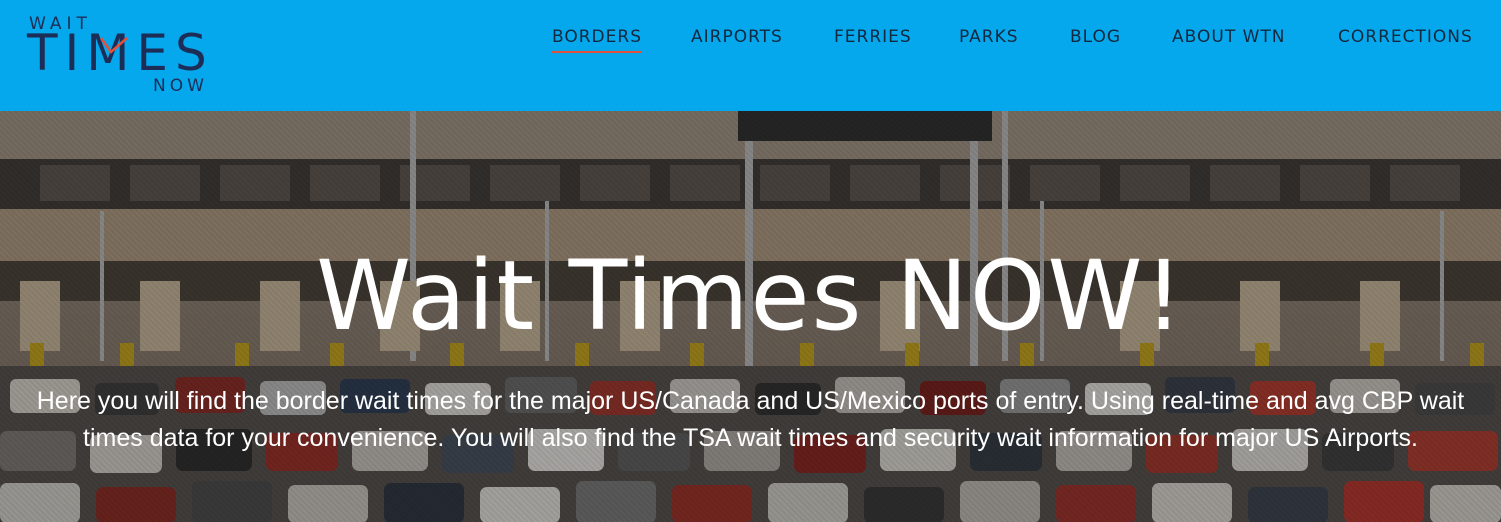 This screenshot has height=522, width=1501. I want to click on logo-now-text: NOW, so click(180, 86).